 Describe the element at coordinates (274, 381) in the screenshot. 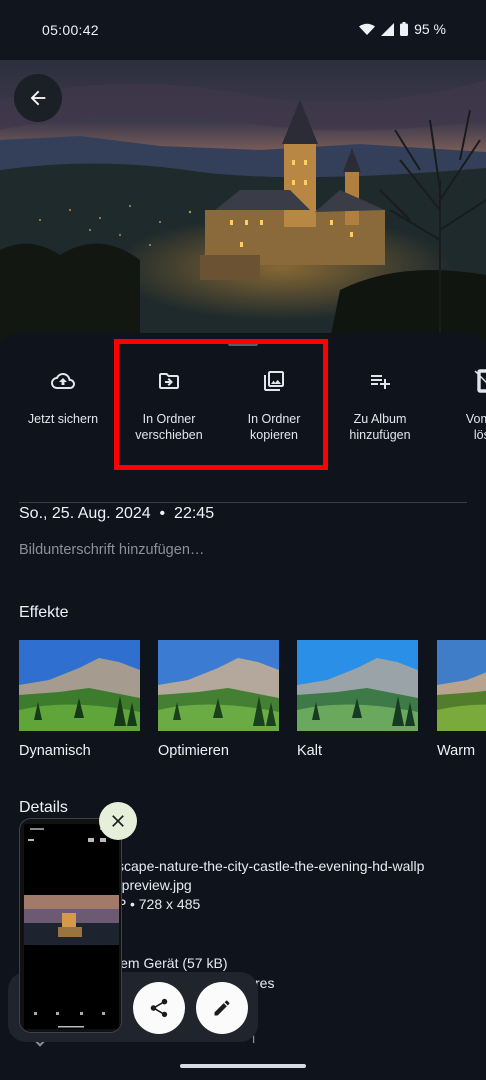

I see `copy-to-folder-icon` at that location.